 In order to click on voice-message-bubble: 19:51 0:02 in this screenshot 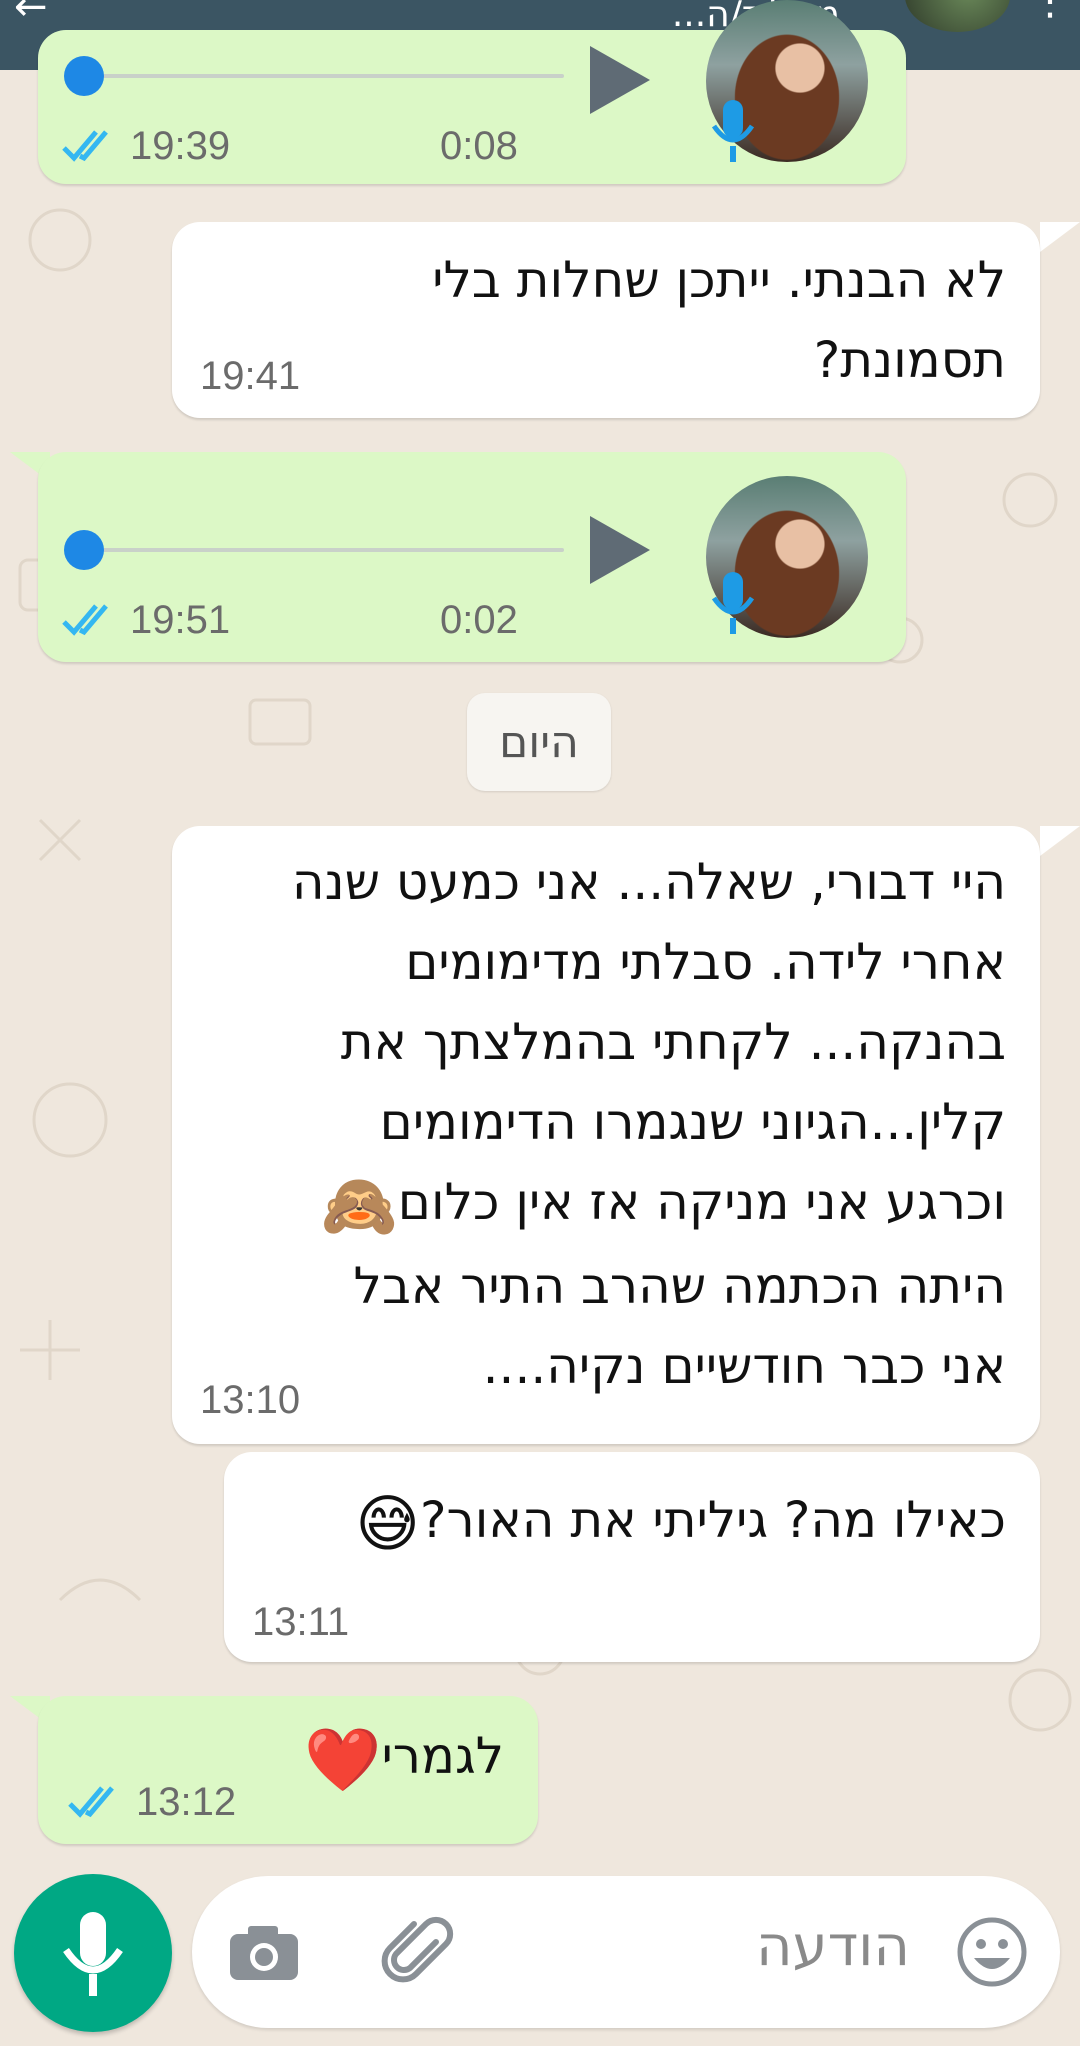, I will do `click(472, 557)`.